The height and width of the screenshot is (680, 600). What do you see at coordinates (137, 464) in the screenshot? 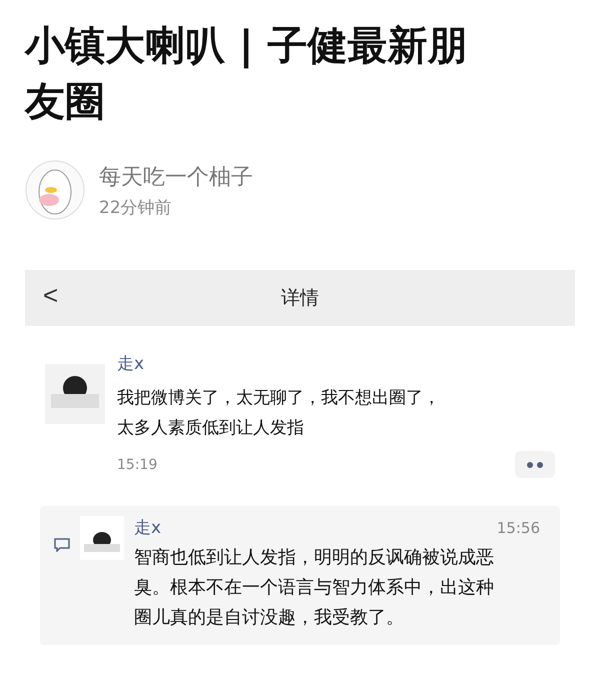
I see `post-time: 15:19` at bounding box center [137, 464].